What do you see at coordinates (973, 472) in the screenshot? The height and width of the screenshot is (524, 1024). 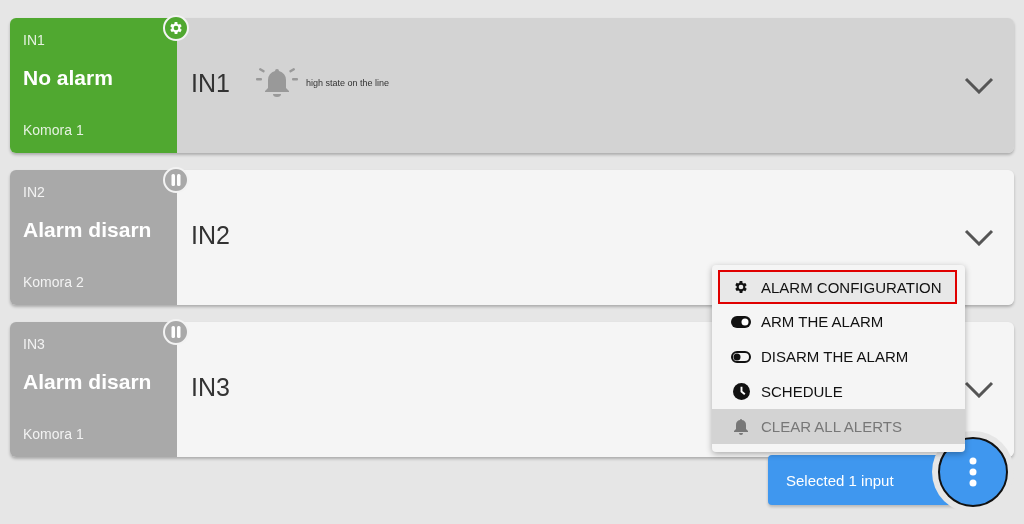 I see `more-vertical-icon` at bounding box center [973, 472].